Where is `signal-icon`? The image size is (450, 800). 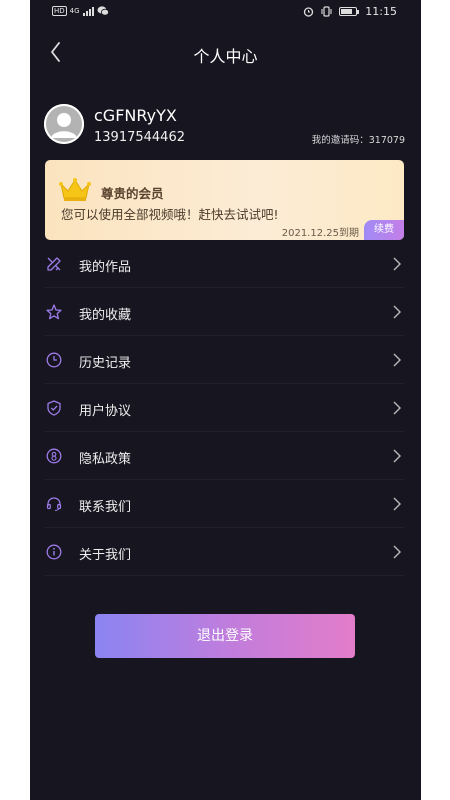 signal-icon is located at coordinates (88, 11).